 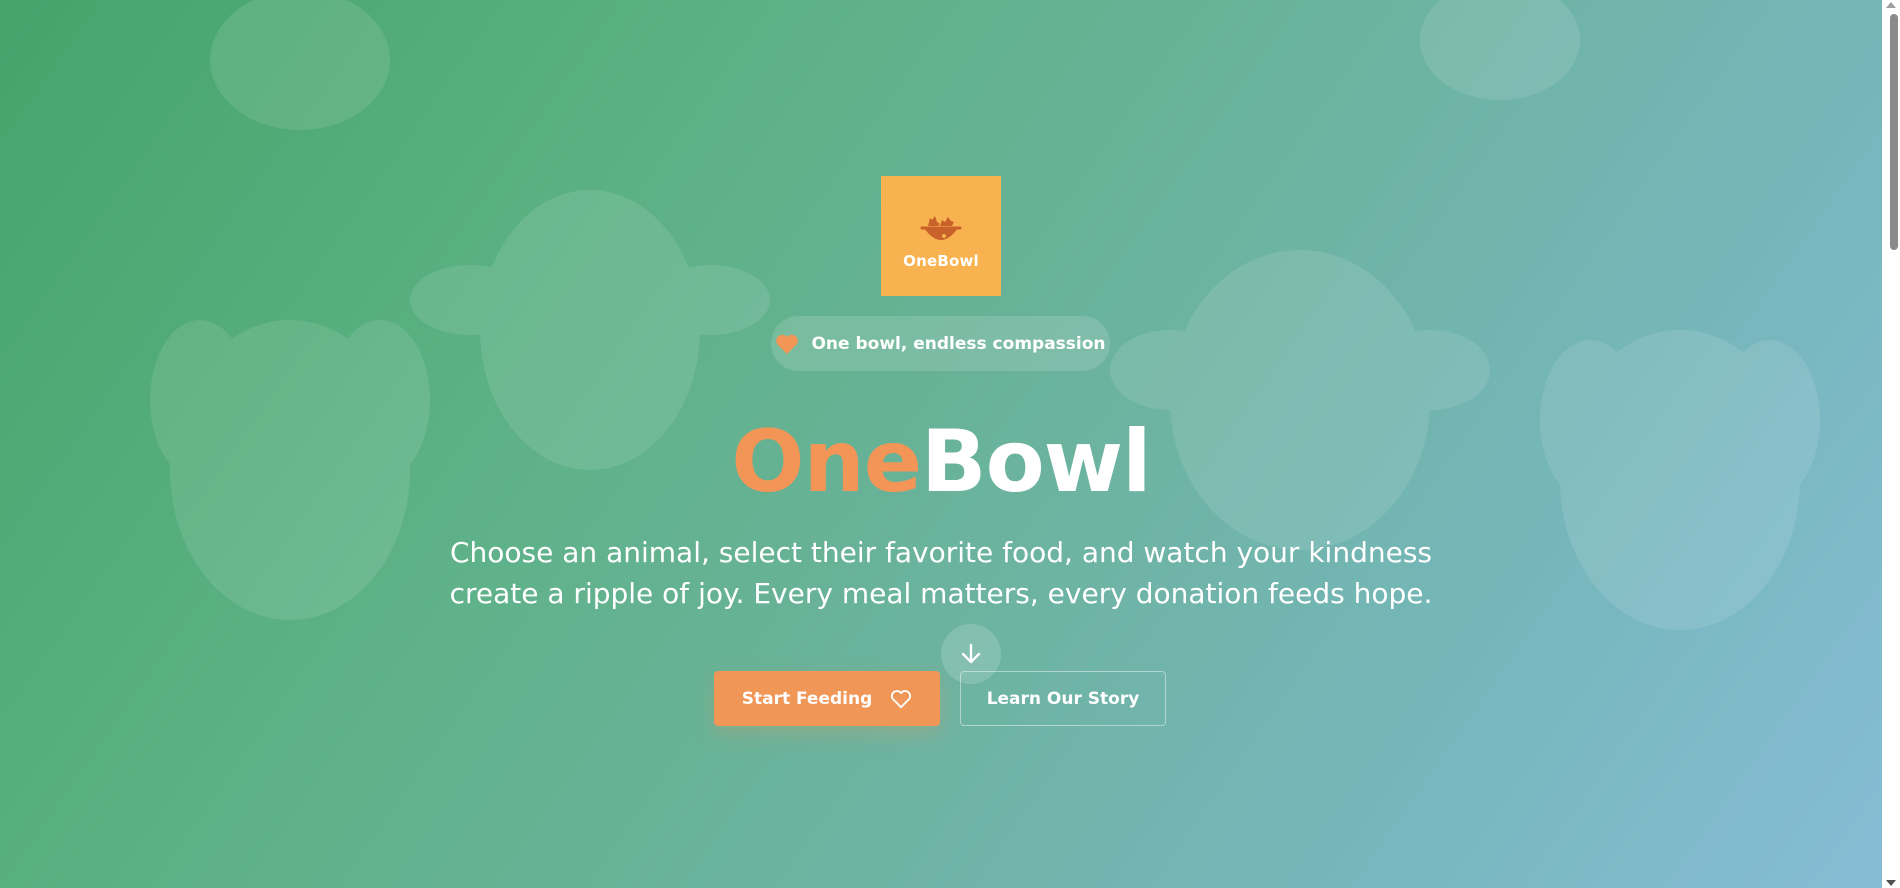 I want to click on learn-our-story-button: Learn Our Story, so click(x=1063, y=698).